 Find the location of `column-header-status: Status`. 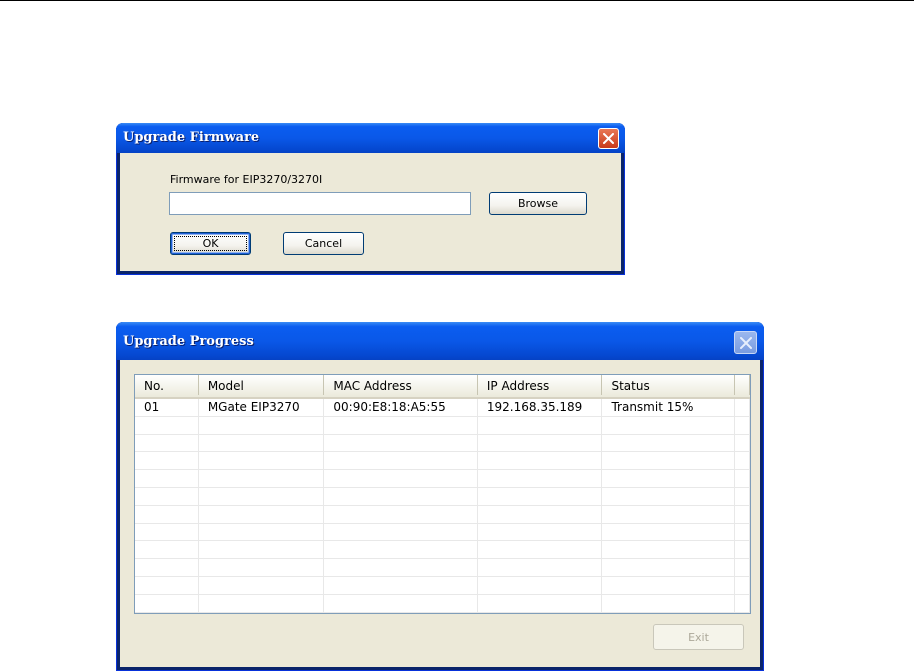

column-header-status: Status is located at coordinates (669, 385).